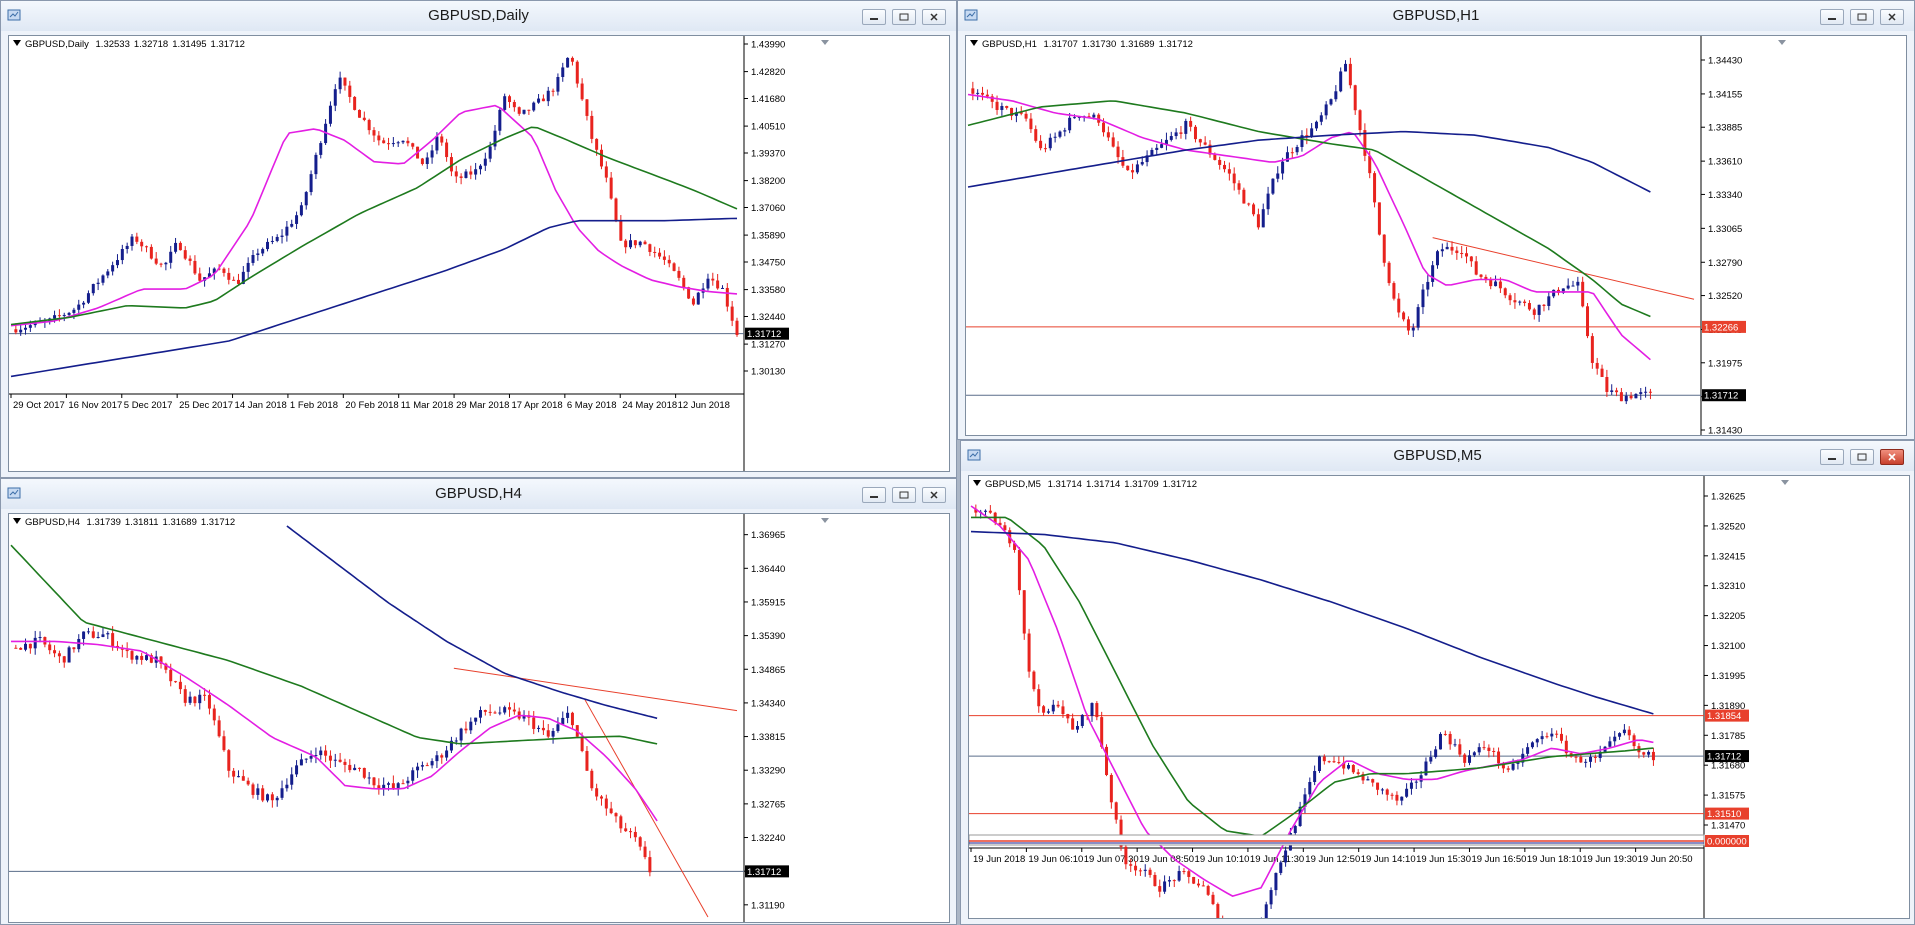  Describe the element at coordinates (1064, 484) in the screenshot. I see `open-value: 1.31714` at that location.